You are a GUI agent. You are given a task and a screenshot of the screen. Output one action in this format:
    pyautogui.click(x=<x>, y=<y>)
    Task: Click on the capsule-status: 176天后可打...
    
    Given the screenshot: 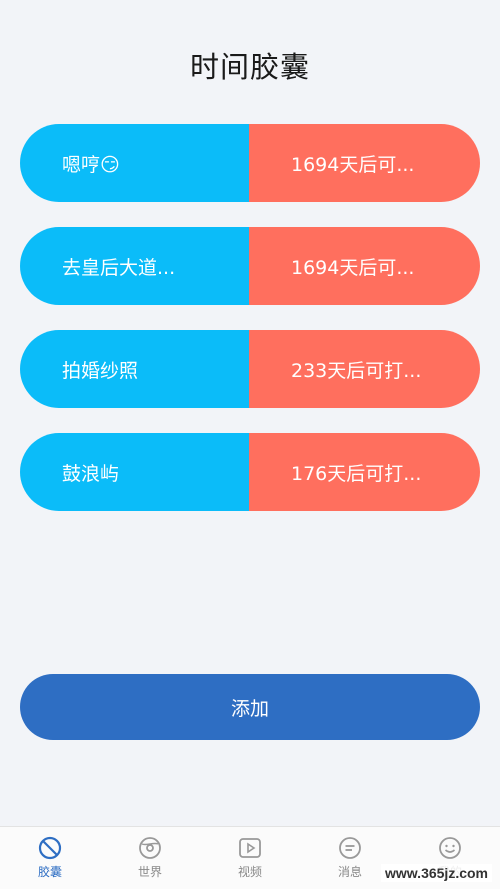 What is the action you would take?
    pyautogui.click(x=364, y=472)
    